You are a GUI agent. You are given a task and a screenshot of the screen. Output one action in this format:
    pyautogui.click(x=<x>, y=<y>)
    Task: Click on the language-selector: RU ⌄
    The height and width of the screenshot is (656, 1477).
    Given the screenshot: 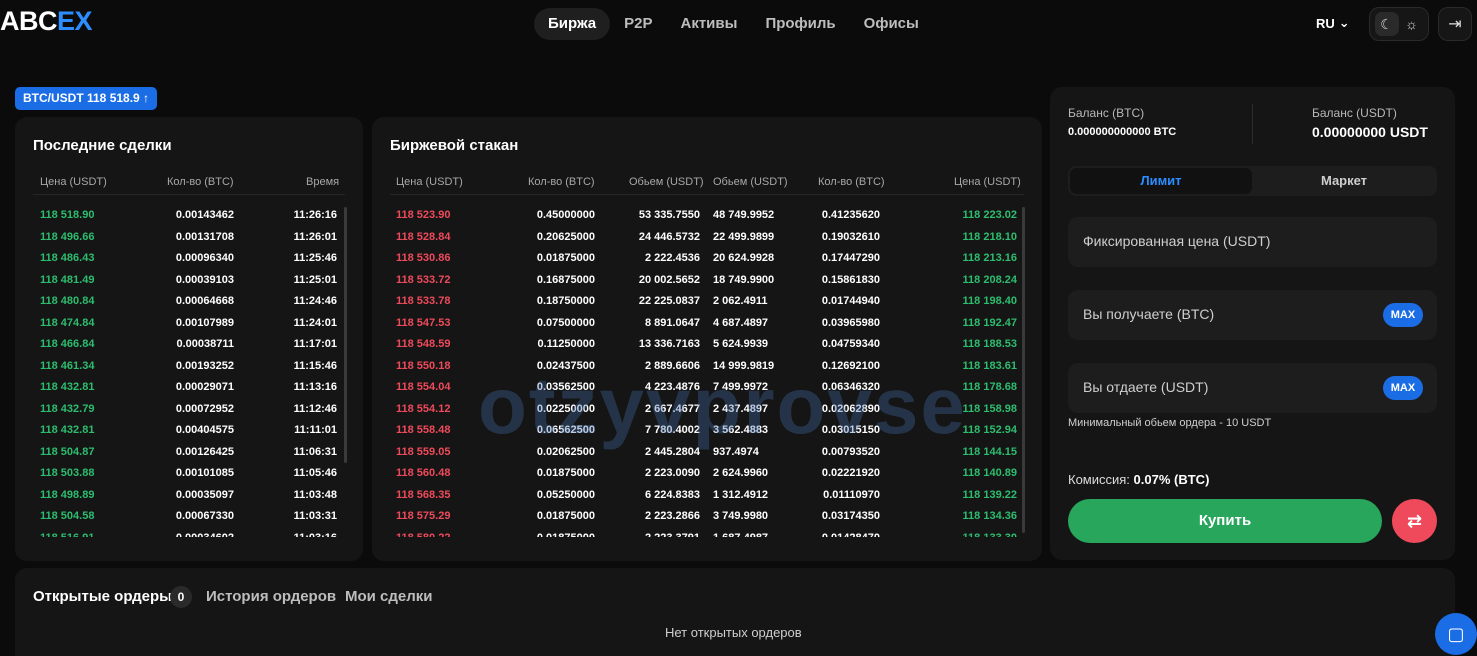 What is the action you would take?
    pyautogui.click(x=1333, y=23)
    